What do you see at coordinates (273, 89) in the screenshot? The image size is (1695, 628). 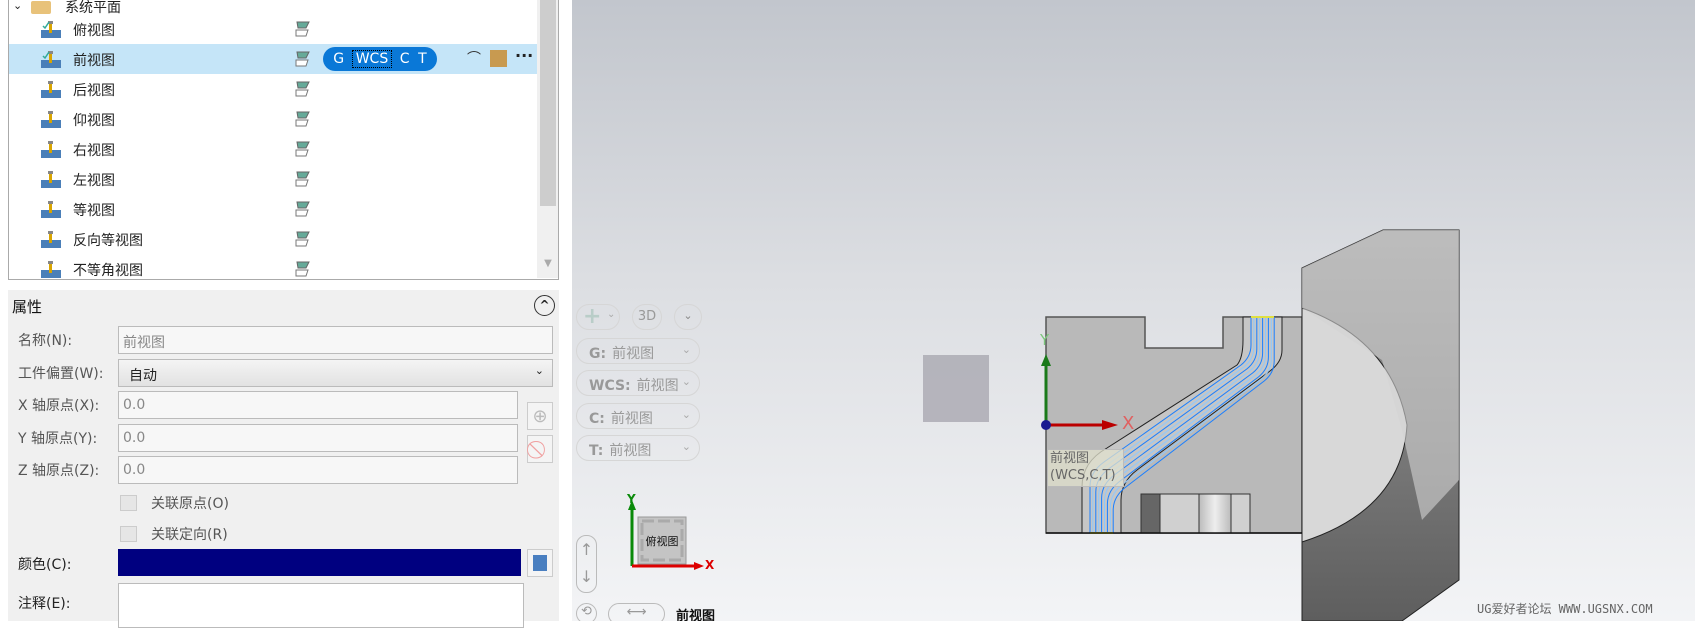 I see `tree-row: 后视图` at bounding box center [273, 89].